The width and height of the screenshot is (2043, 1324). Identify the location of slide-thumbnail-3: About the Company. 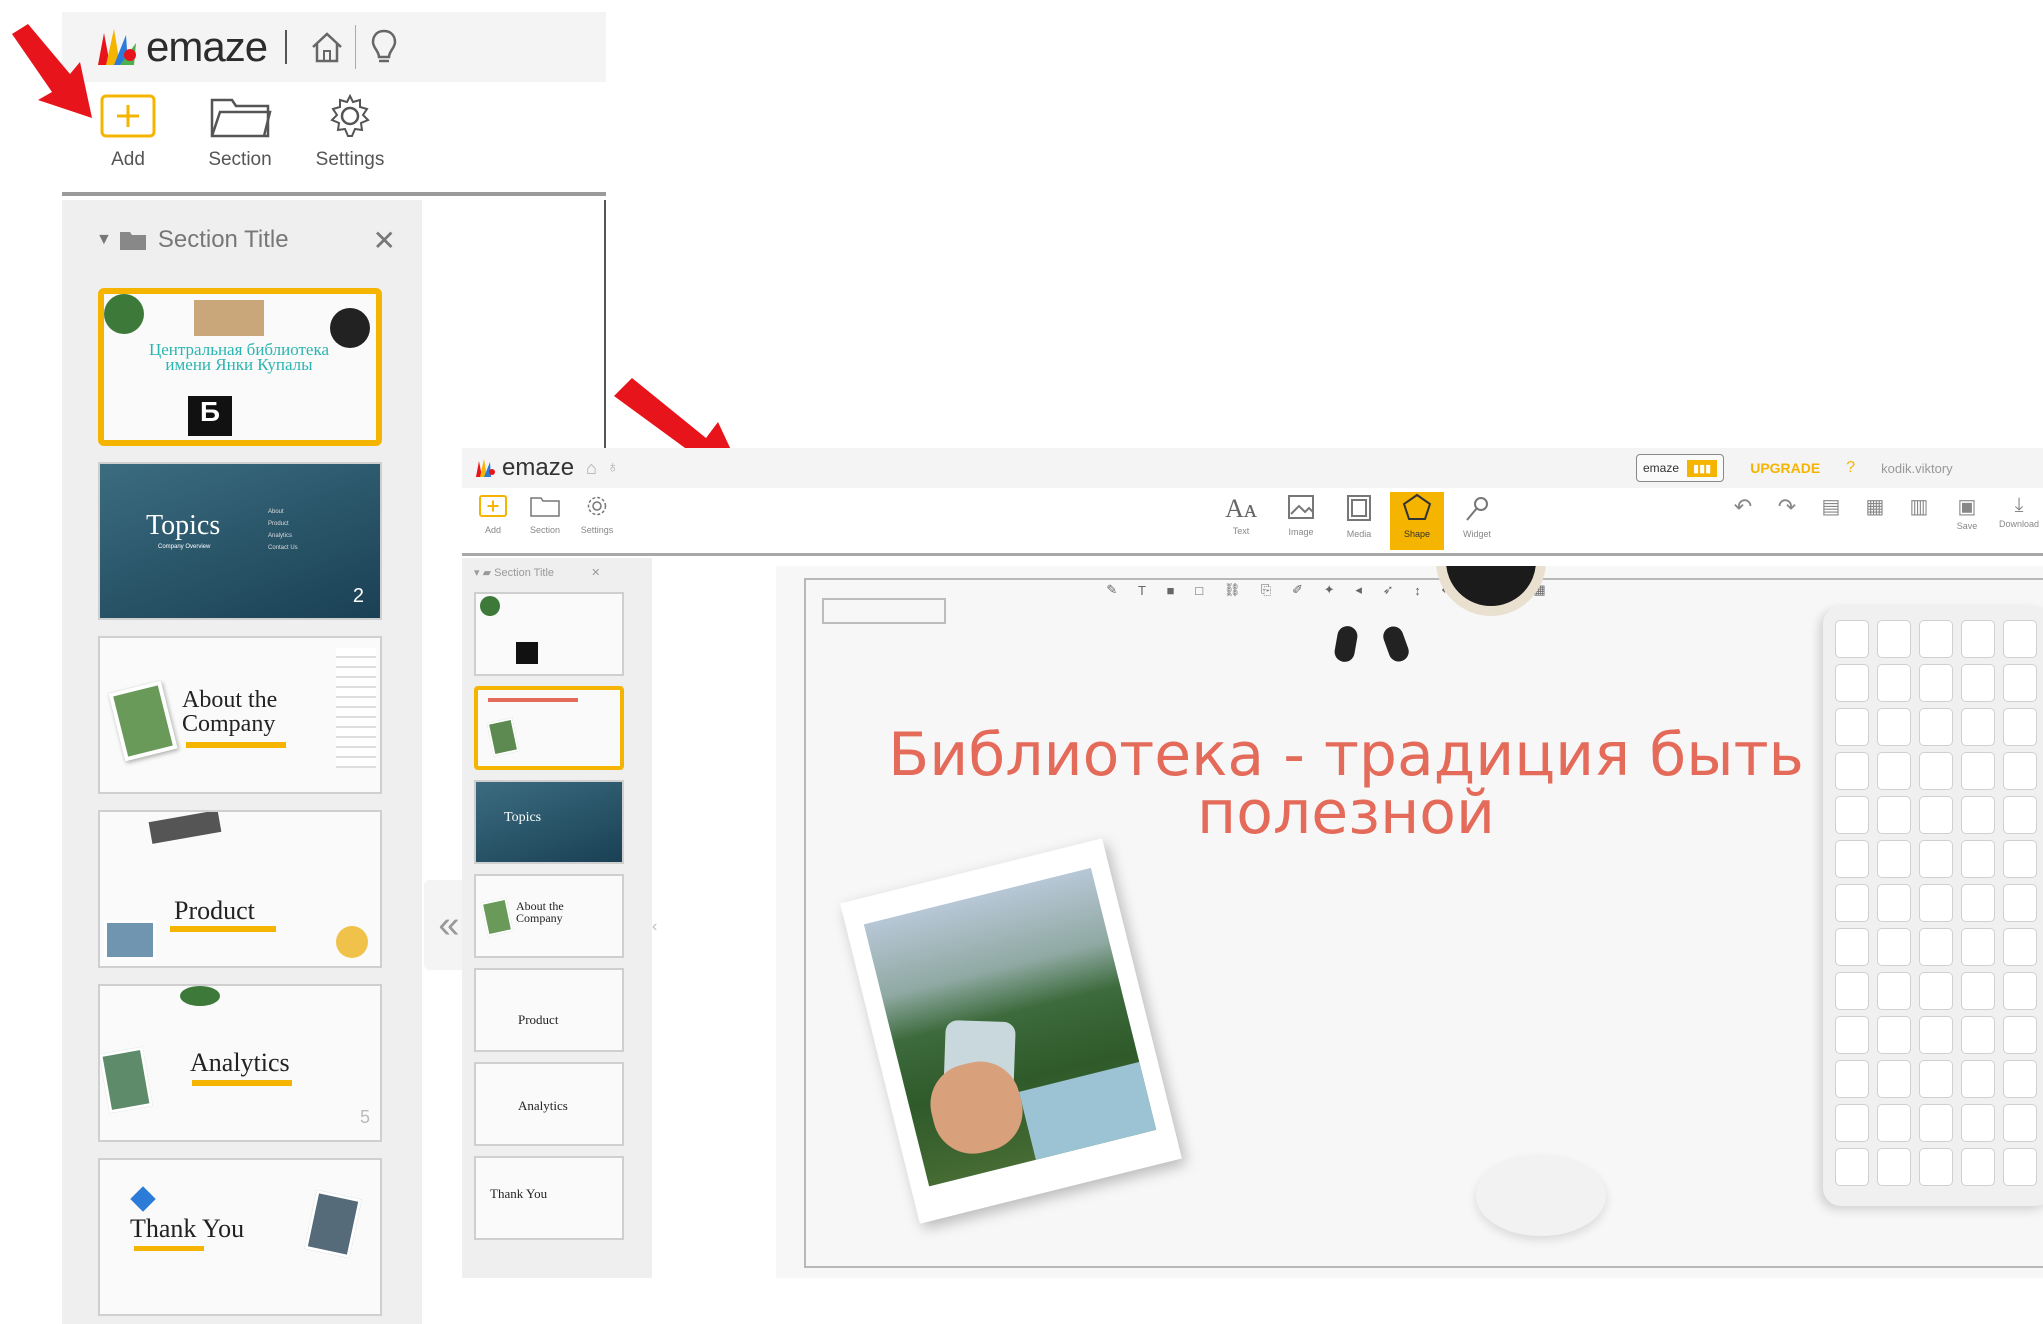
(240, 715).